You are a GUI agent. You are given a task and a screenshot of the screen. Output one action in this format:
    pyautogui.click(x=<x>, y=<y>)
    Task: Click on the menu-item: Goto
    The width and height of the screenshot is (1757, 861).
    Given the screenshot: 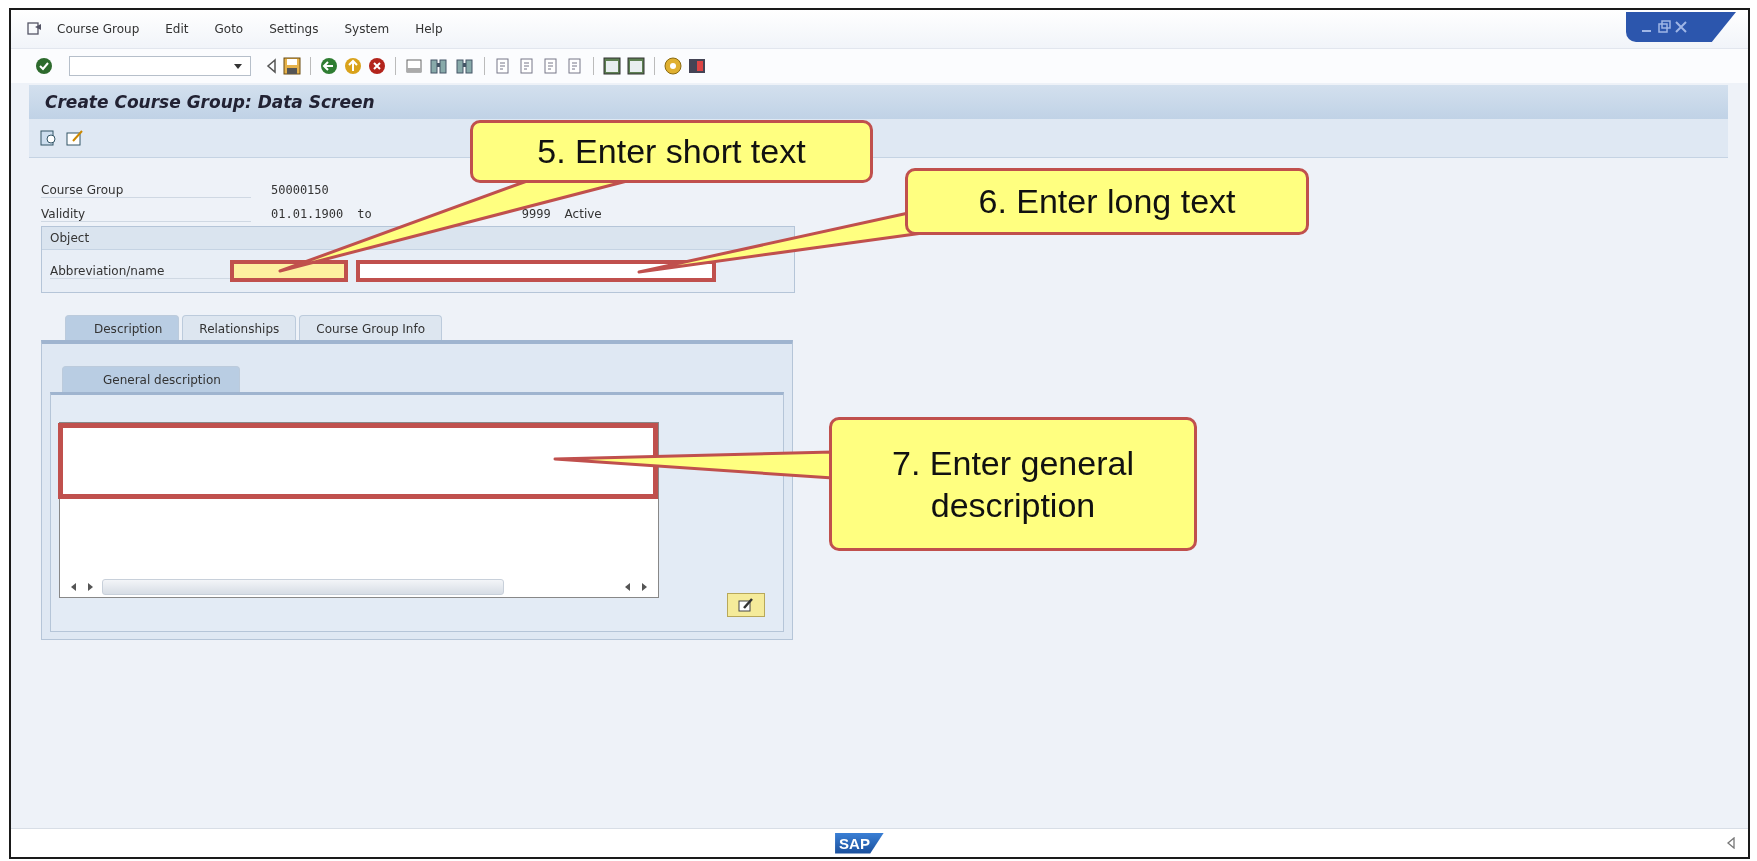 What is the action you would take?
    pyautogui.click(x=229, y=29)
    